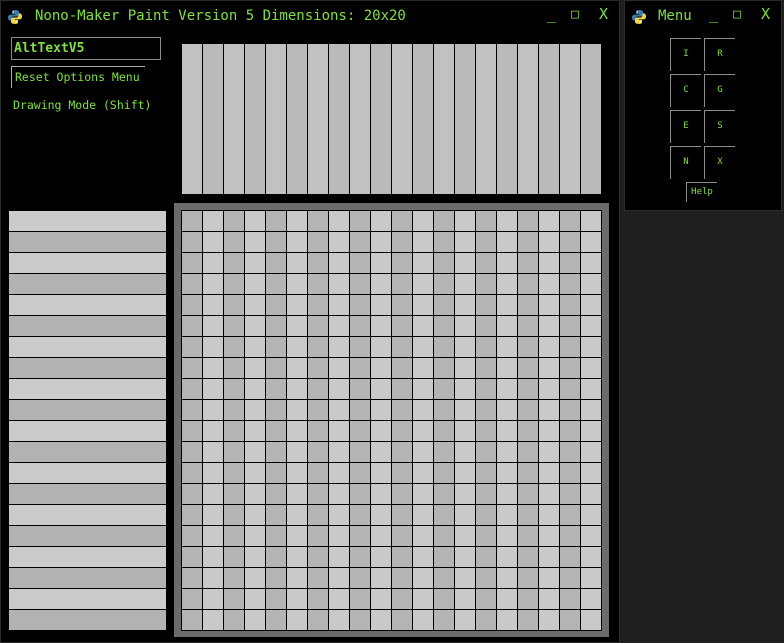 This screenshot has width=784, height=643. What do you see at coordinates (685, 162) in the screenshot?
I see `menu-button-new: N` at bounding box center [685, 162].